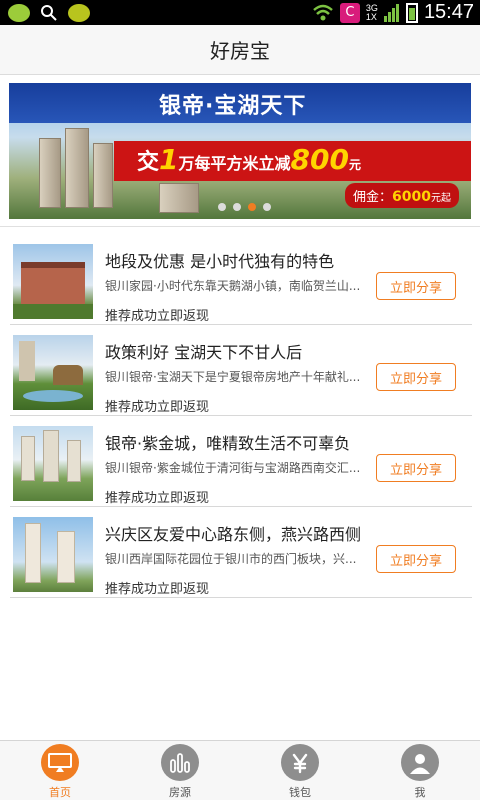 This screenshot has width=480, height=800. What do you see at coordinates (180, 762) in the screenshot?
I see `buildings-icon` at bounding box center [180, 762].